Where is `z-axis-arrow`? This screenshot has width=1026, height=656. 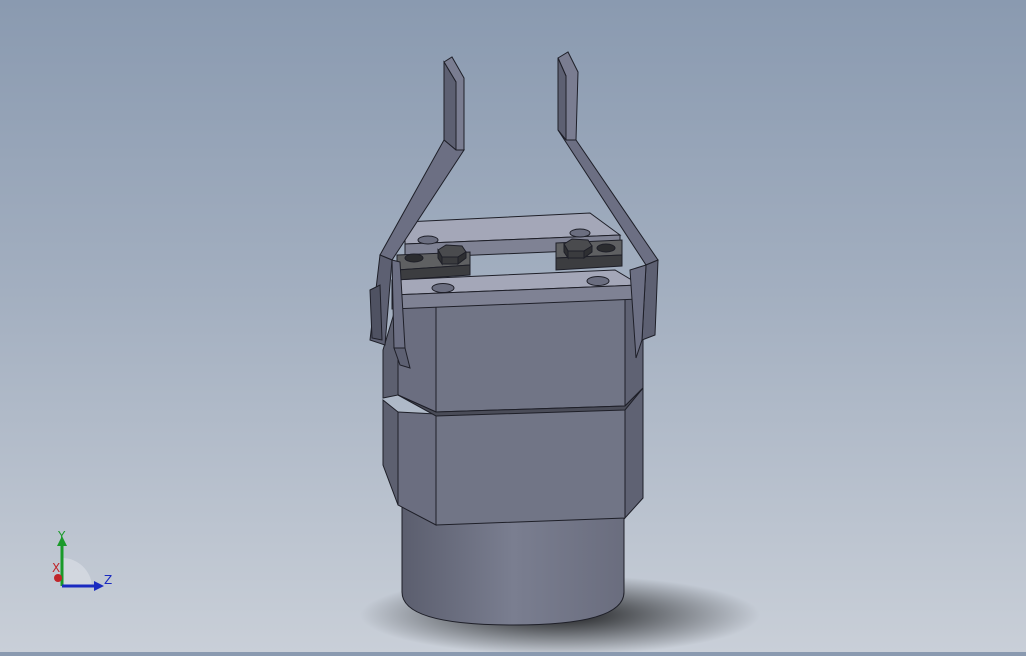
z-axis-arrow is located at coordinates (99, 586).